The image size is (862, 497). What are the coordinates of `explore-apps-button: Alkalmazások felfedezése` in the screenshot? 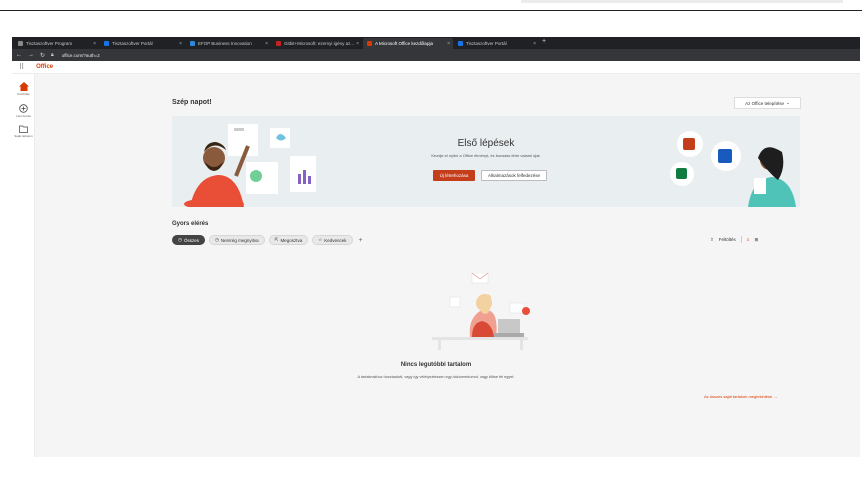 It's located at (514, 175).